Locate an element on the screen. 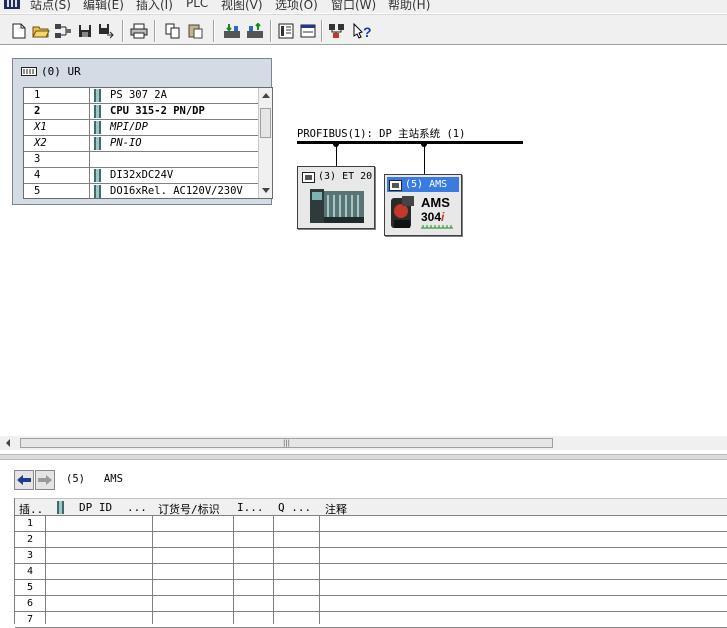 This screenshot has height=628, width=727. menu-plc: PLC is located at coordinates (197, 5).